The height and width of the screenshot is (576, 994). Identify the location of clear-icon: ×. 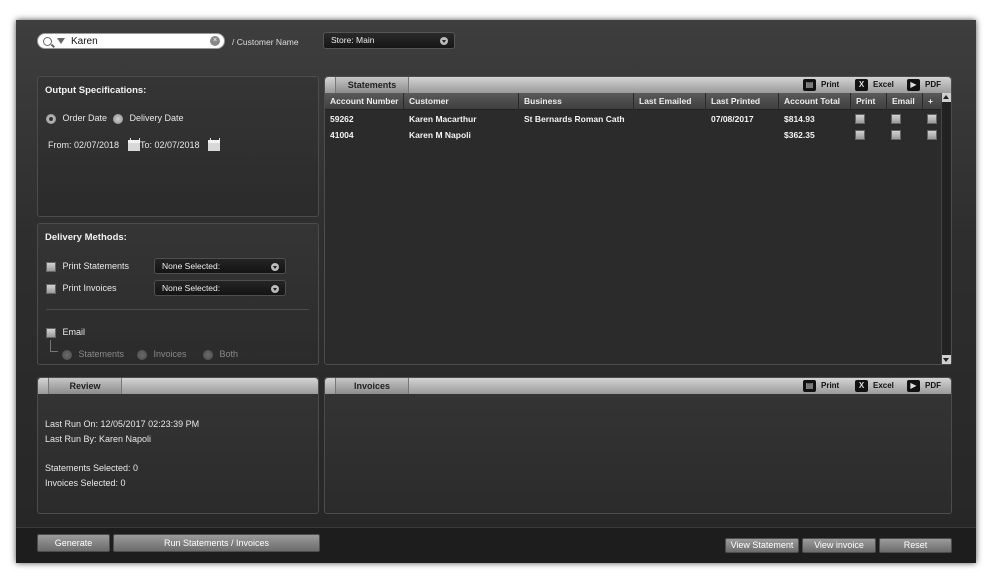
(215, 41).